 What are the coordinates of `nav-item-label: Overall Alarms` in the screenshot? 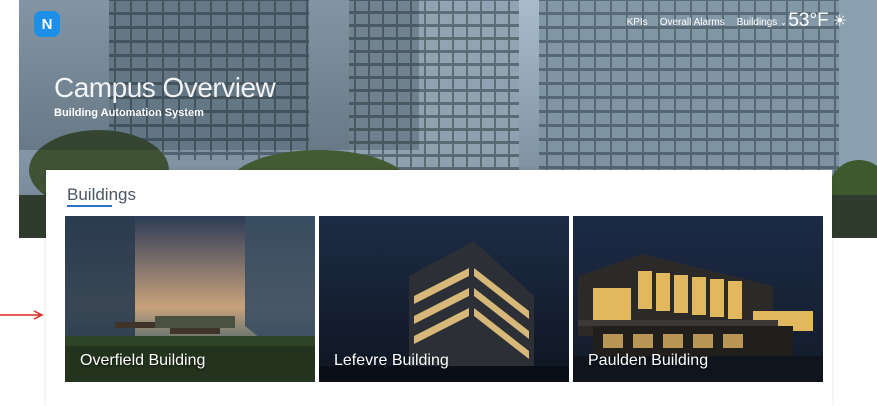 It's located at (692, 22).